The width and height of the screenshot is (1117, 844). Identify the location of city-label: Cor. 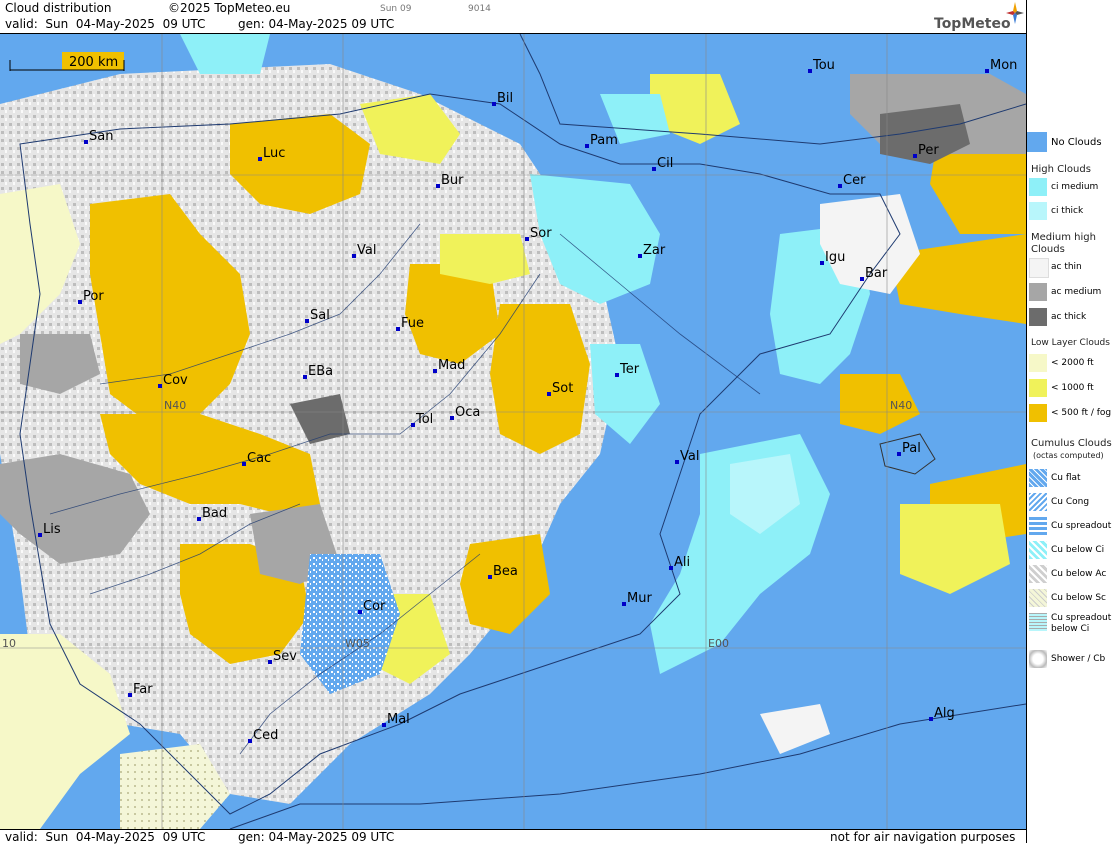
(374, 606).